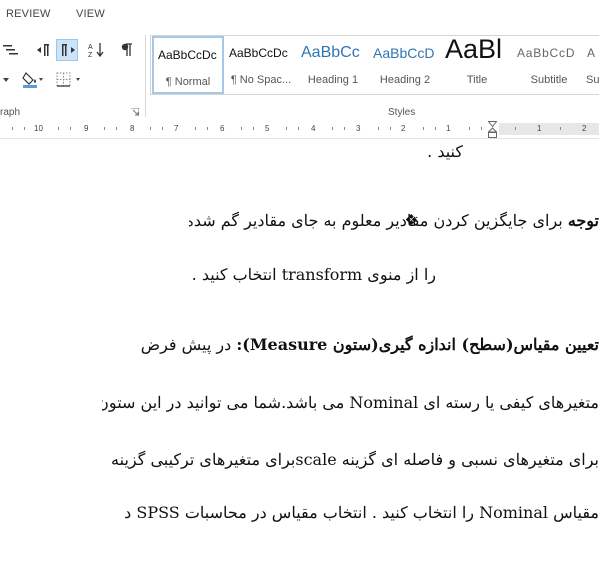 This screenshot has width=599, height=565. What do you see at coordinates (549, 80) in the screenshot?
I see `style-subtitle-name: Subtitle` at bounding box center [549, 80].